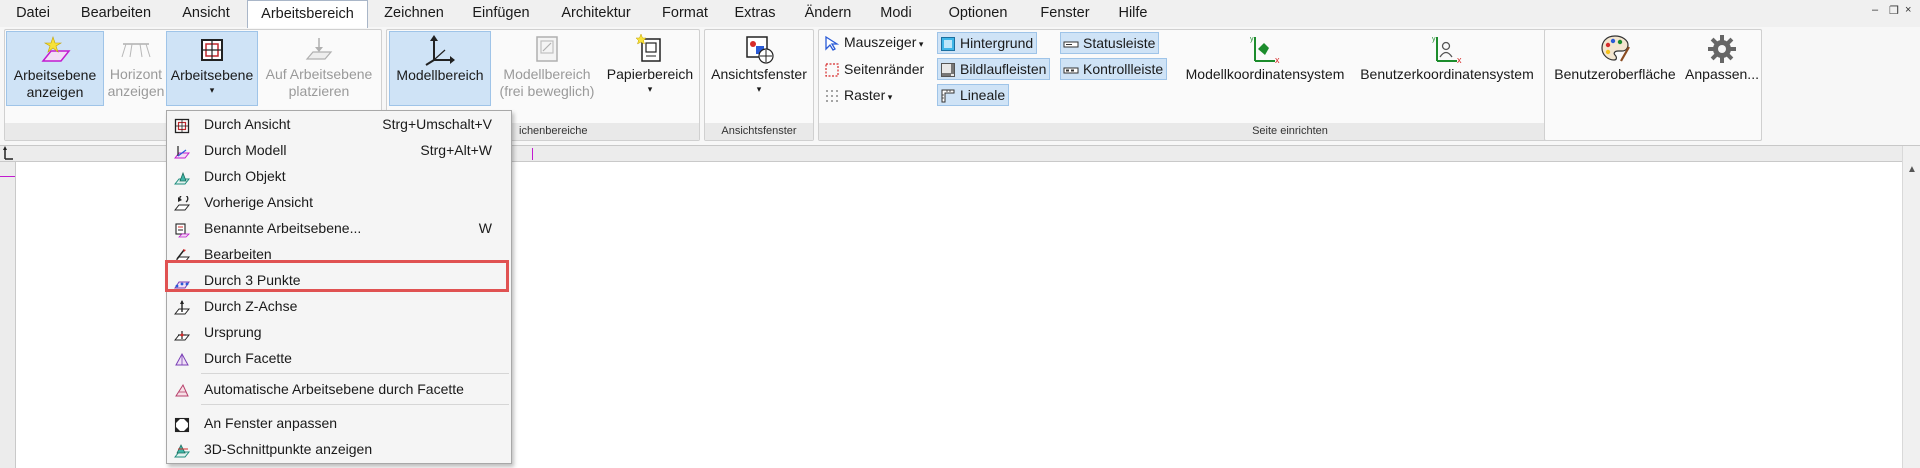 The height and width of the screenshot is (468, 1920). Describe the element at coordinates (182, 202) in the screenshot. I see `previous-view-icon` at that location.